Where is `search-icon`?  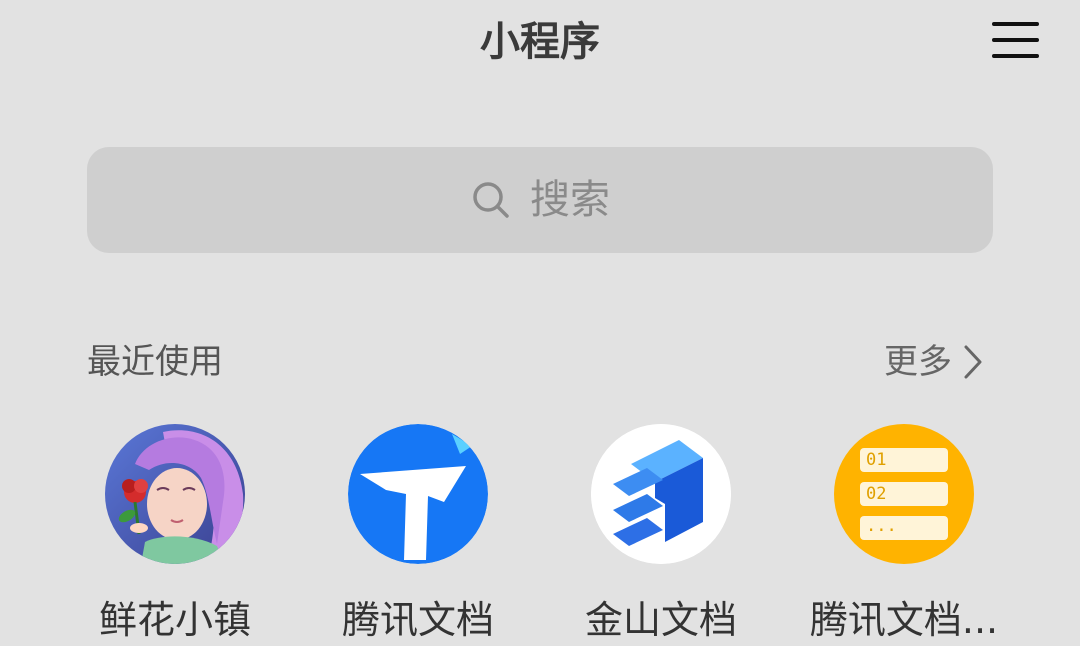
search-icon is located at coordinates (491, 200).